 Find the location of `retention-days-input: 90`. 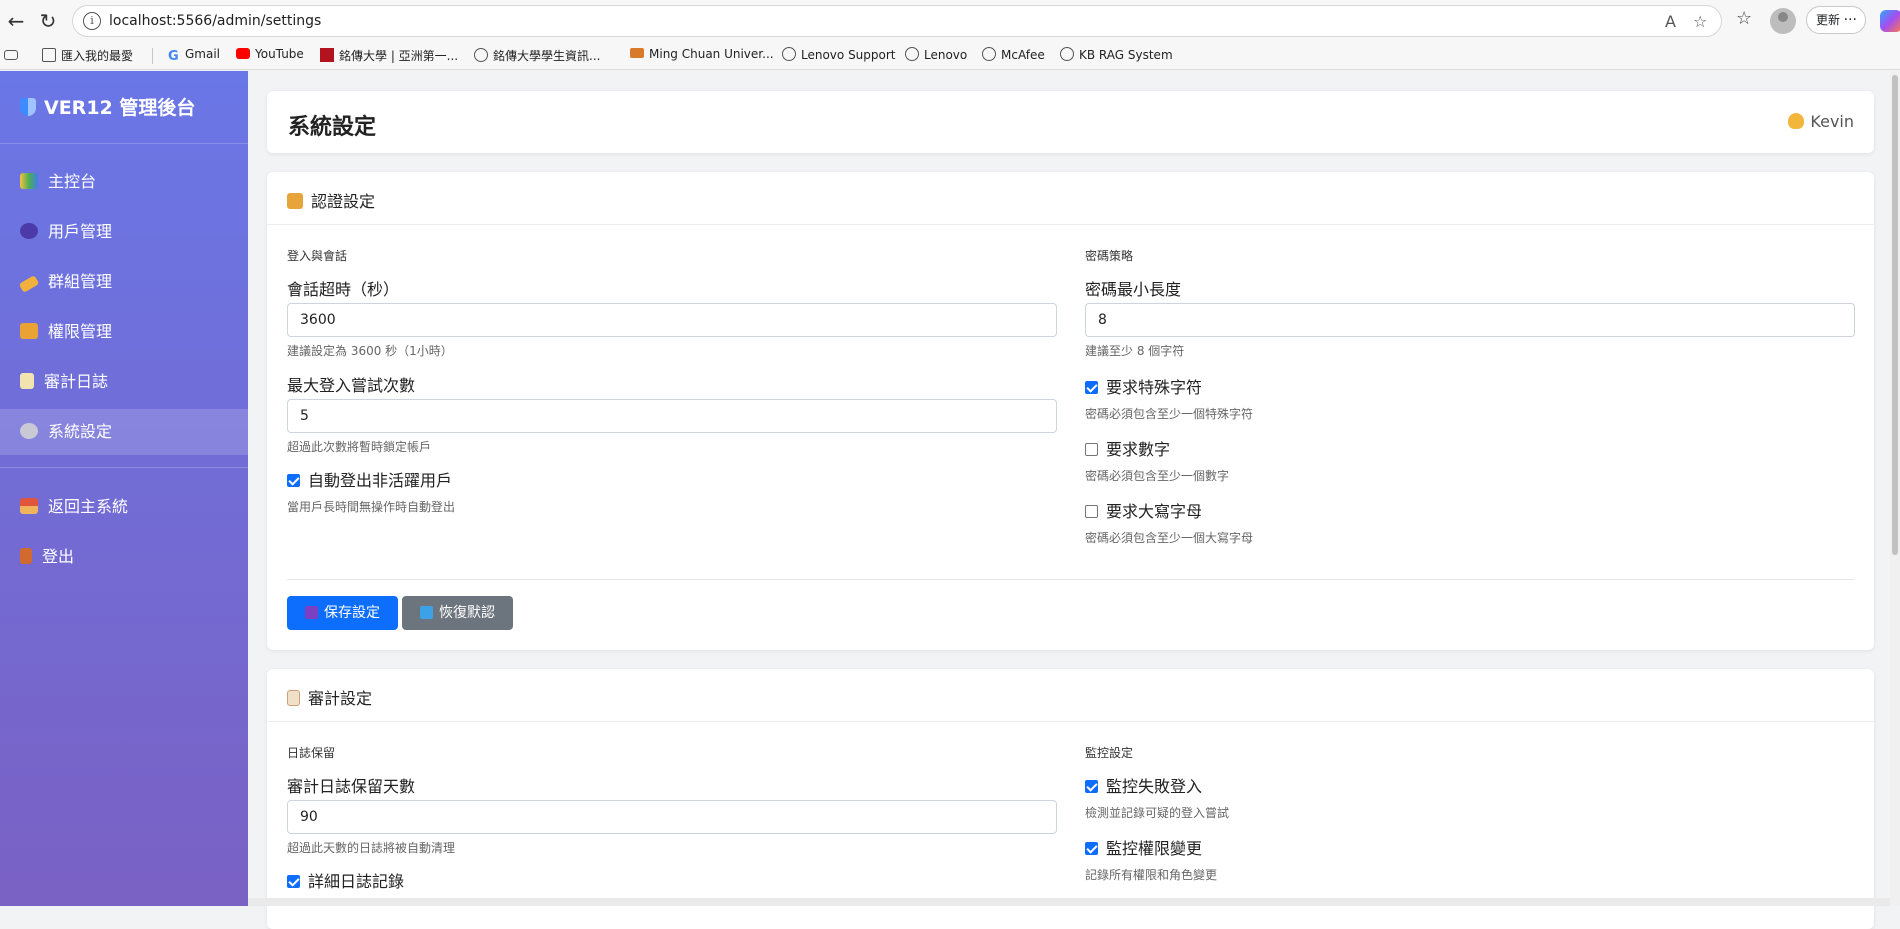

retention-days-input: 90 is located at coordinates (672, 817).